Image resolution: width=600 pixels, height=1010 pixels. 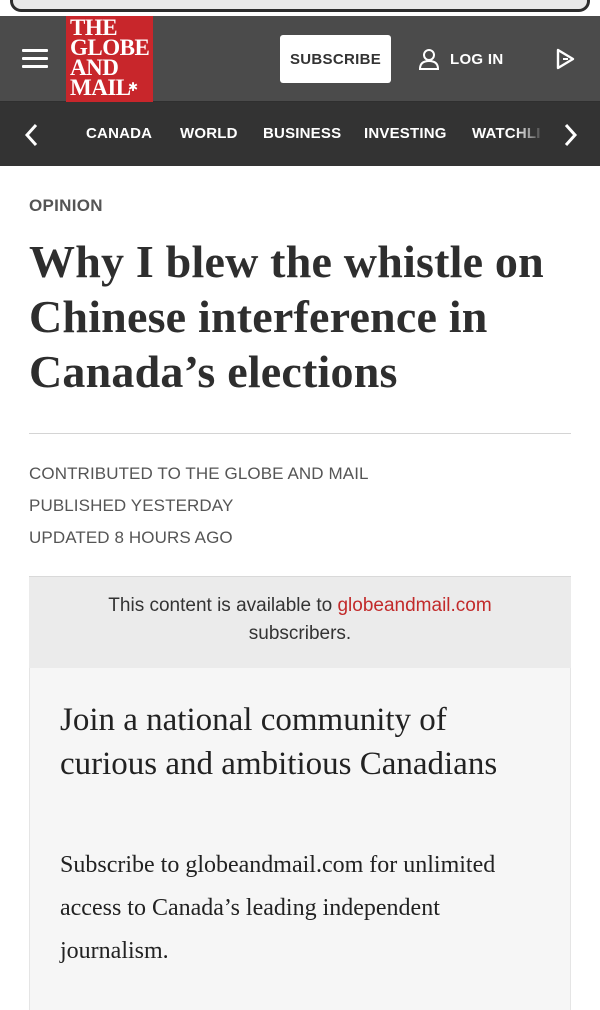 What do you see at coordinates (530, 134) in the screenshot?
I see `nav-fade` at bounding box center [530, 134].